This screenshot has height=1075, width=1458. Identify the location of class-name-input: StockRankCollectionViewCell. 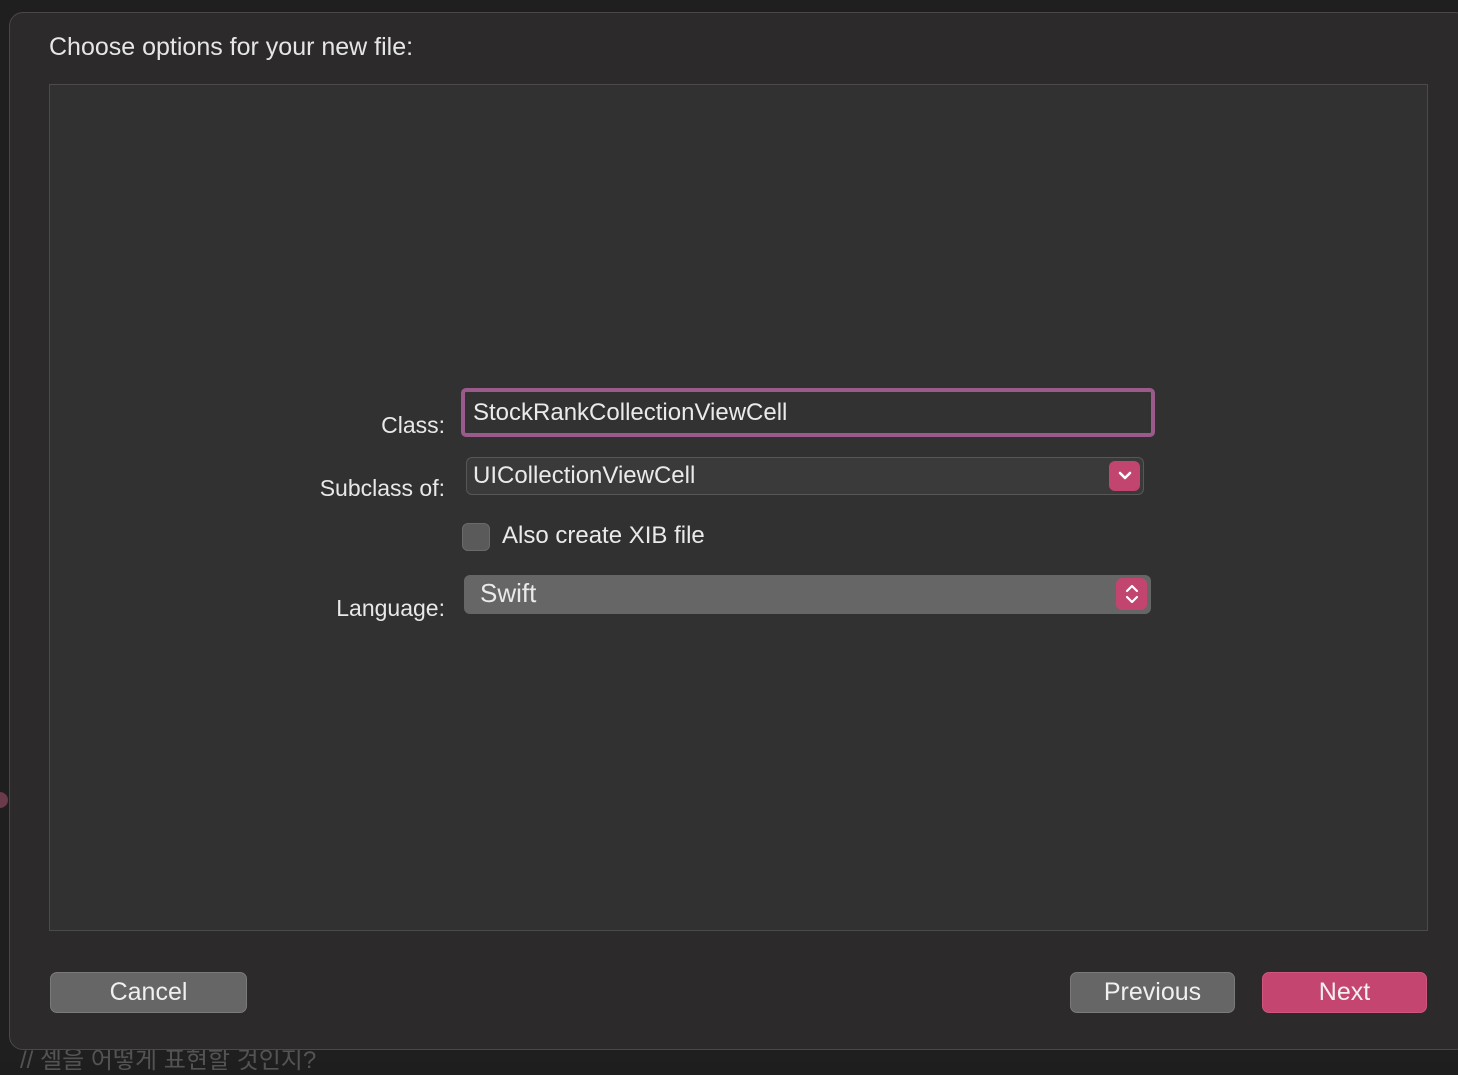
(808, 412).